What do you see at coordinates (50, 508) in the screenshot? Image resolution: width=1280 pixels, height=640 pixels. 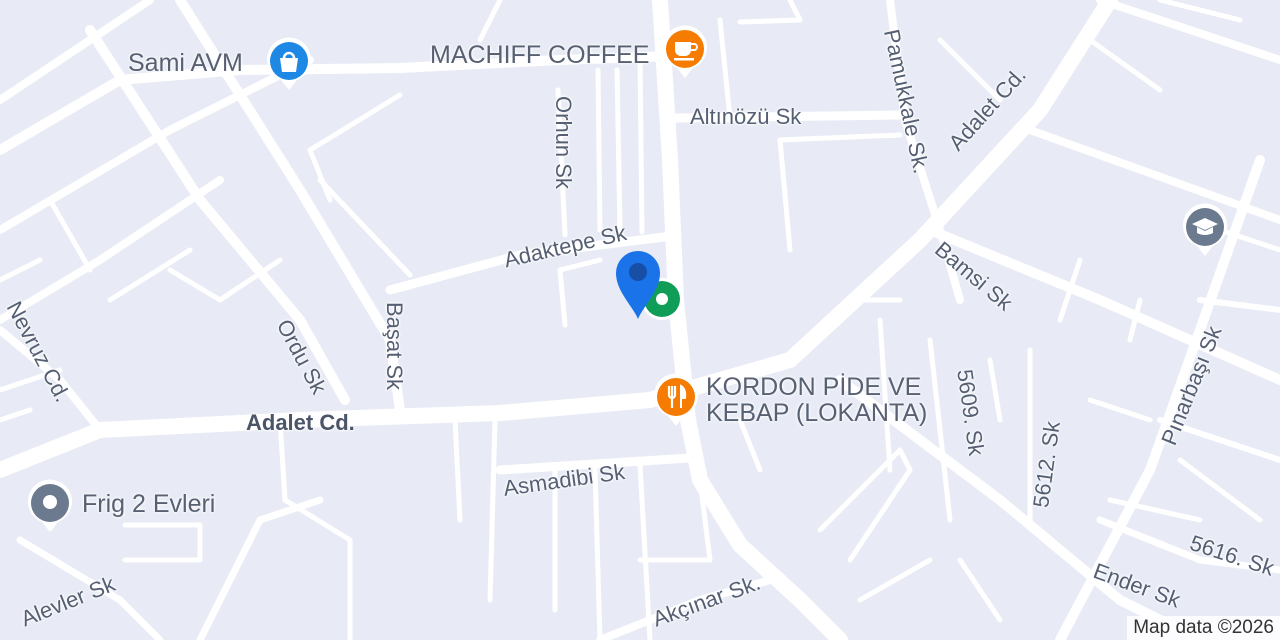 I see `place-icon` at bounding box center [50, 508].